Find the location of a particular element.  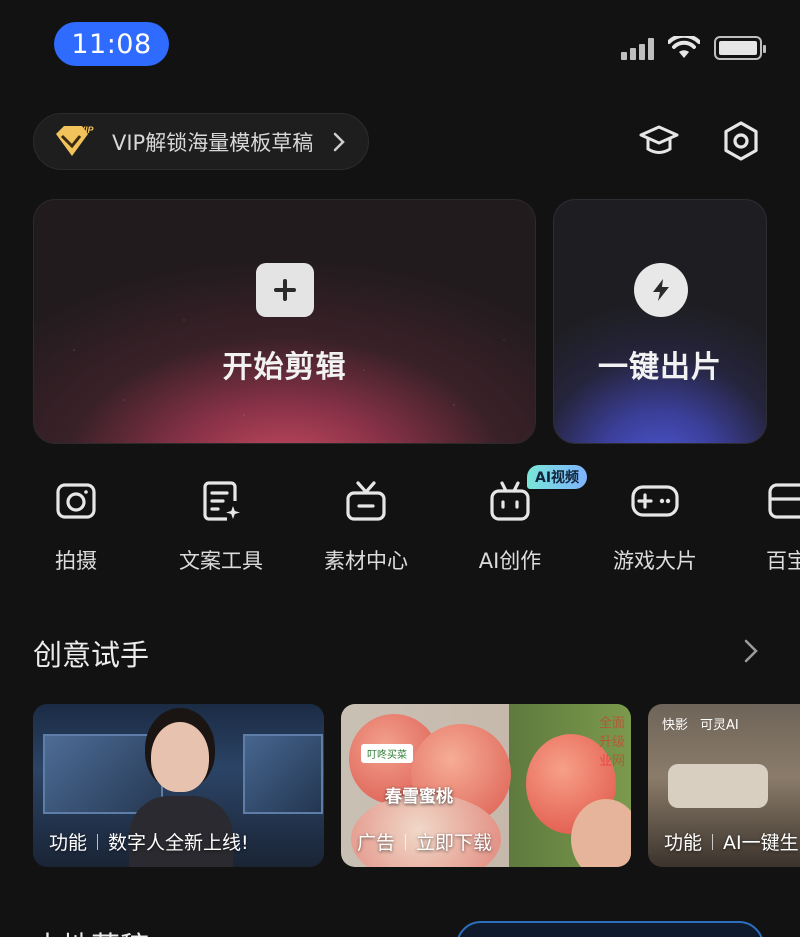

room-image is located at coordinates (718, 786).